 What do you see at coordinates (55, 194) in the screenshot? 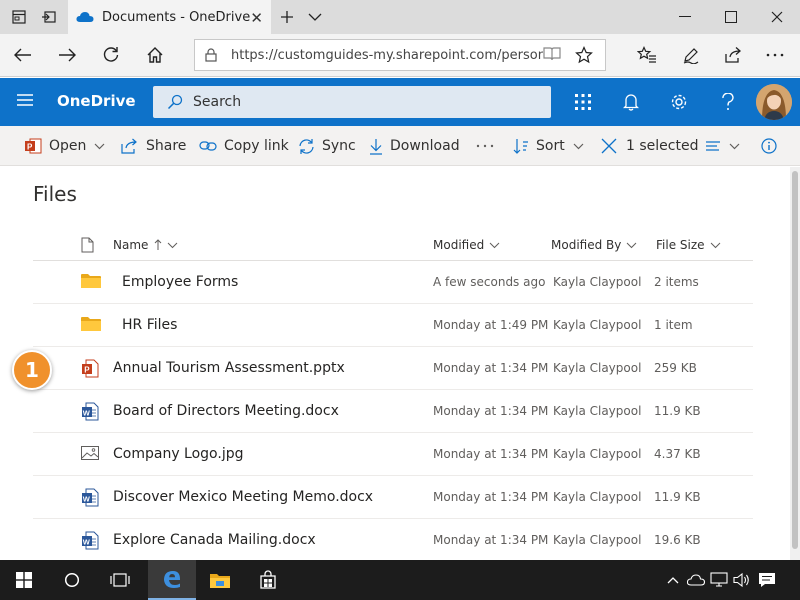
I see `page-title: Files` at bounding box center [55, 194].